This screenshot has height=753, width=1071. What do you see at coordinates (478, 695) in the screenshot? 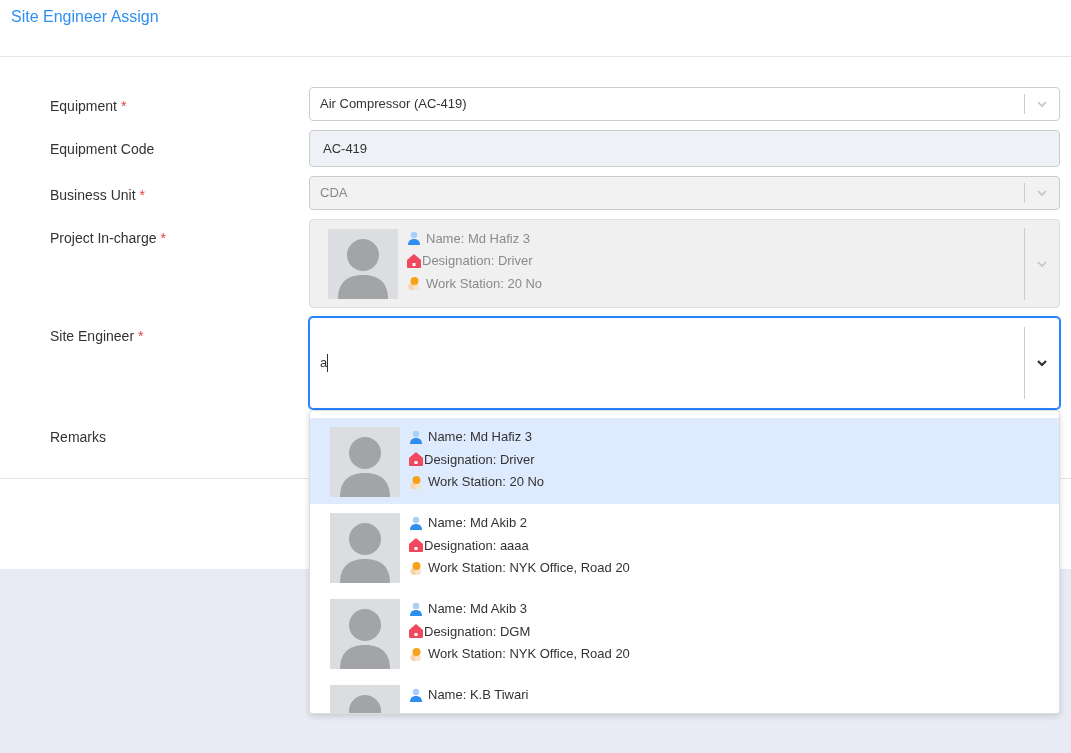
I see `person-name: Name: K.B Tiwari` at bounding box center [478, 695].